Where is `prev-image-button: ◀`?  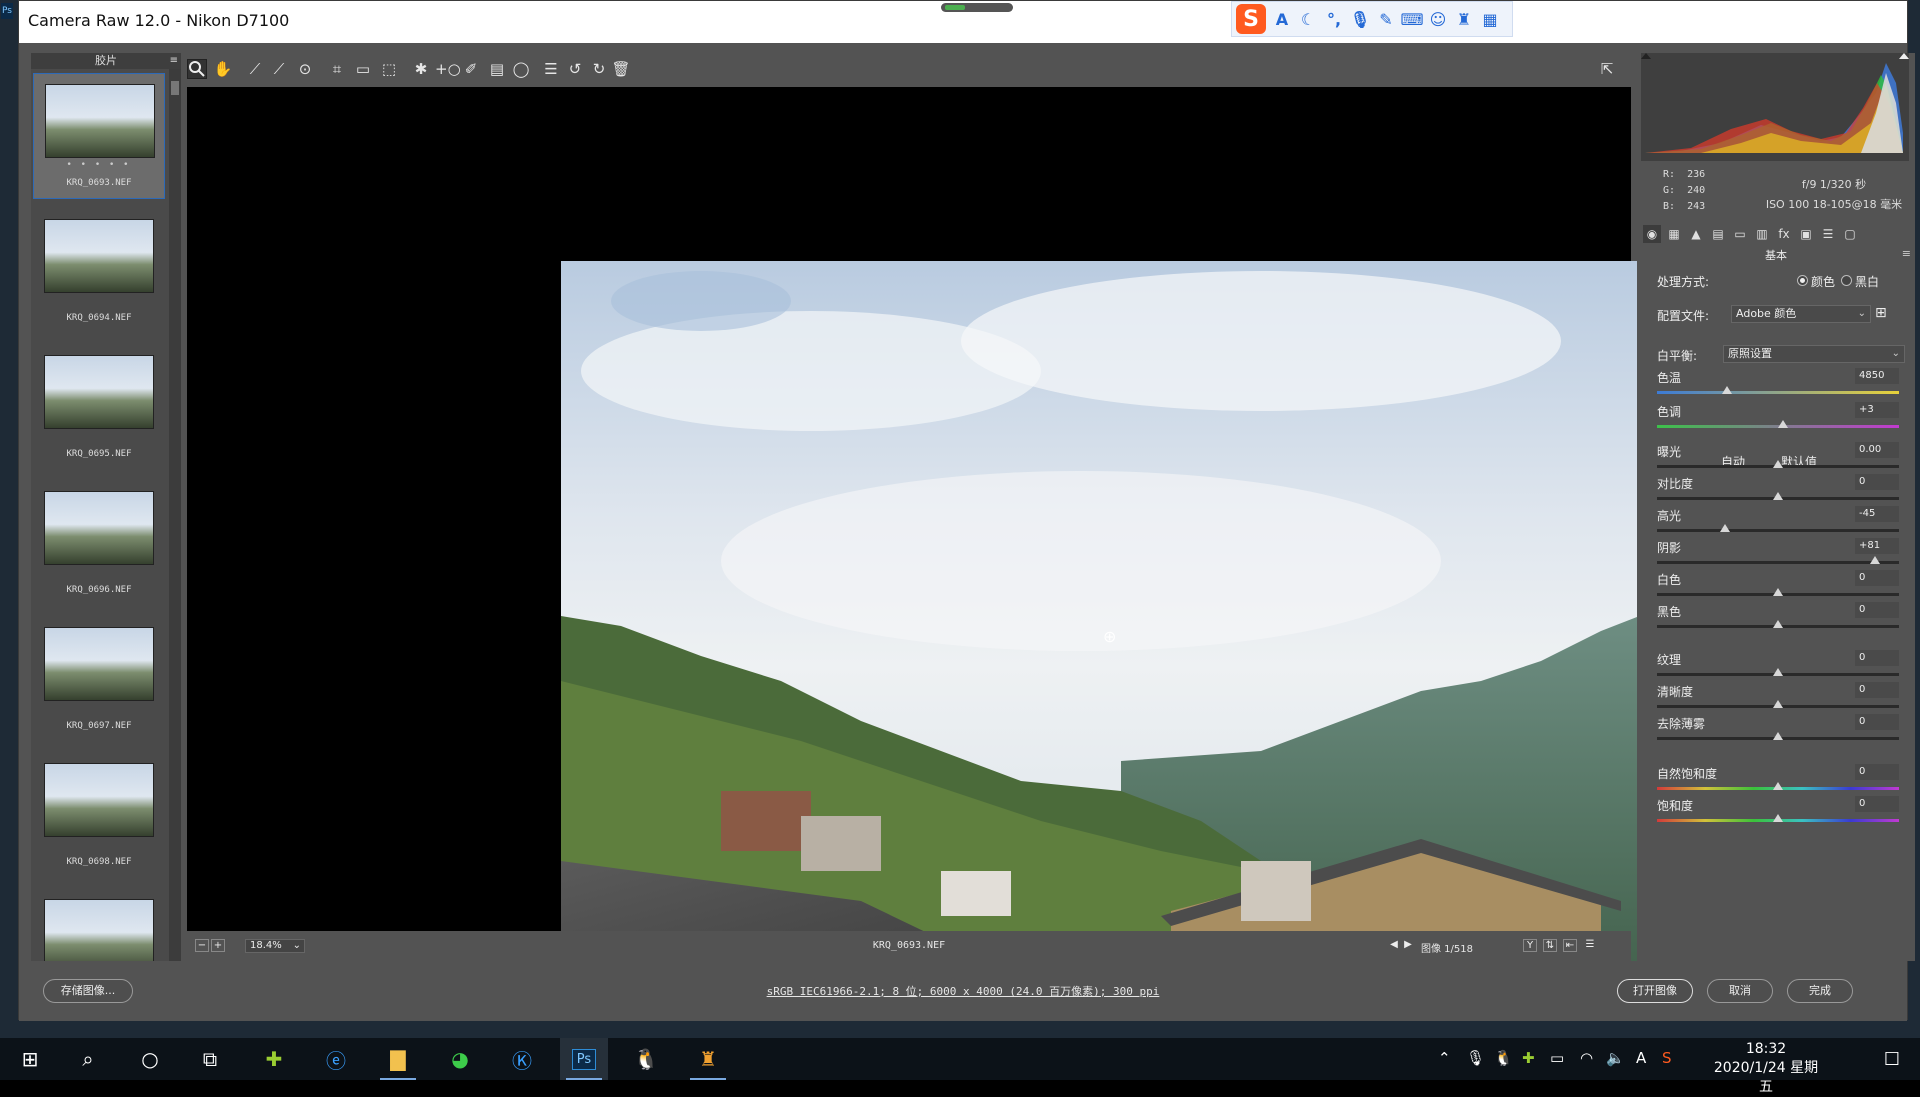 prev-image-button: ◀ is located at coordinates (1394, 945).